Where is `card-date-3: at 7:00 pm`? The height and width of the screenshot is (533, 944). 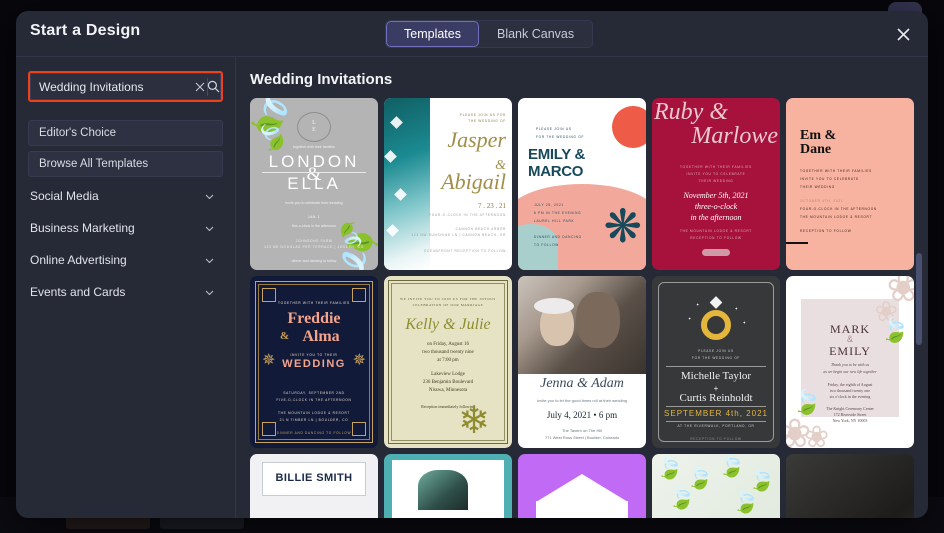
card-date-3: at 7:00 pm is located at coordinates (448, 360).